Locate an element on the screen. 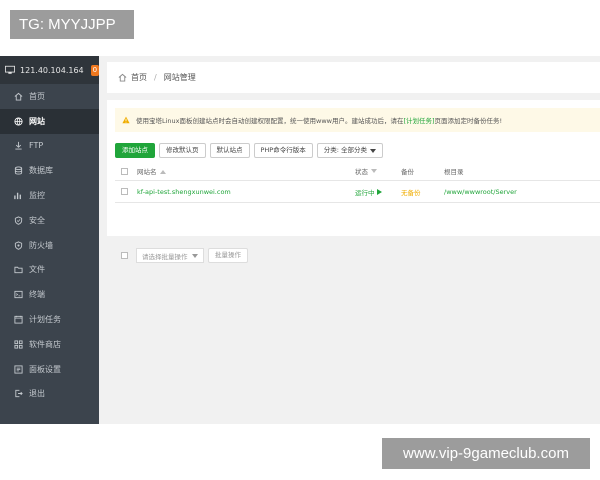  sidebar-item-label: 计划任务 is located at coordinates (45, 320).